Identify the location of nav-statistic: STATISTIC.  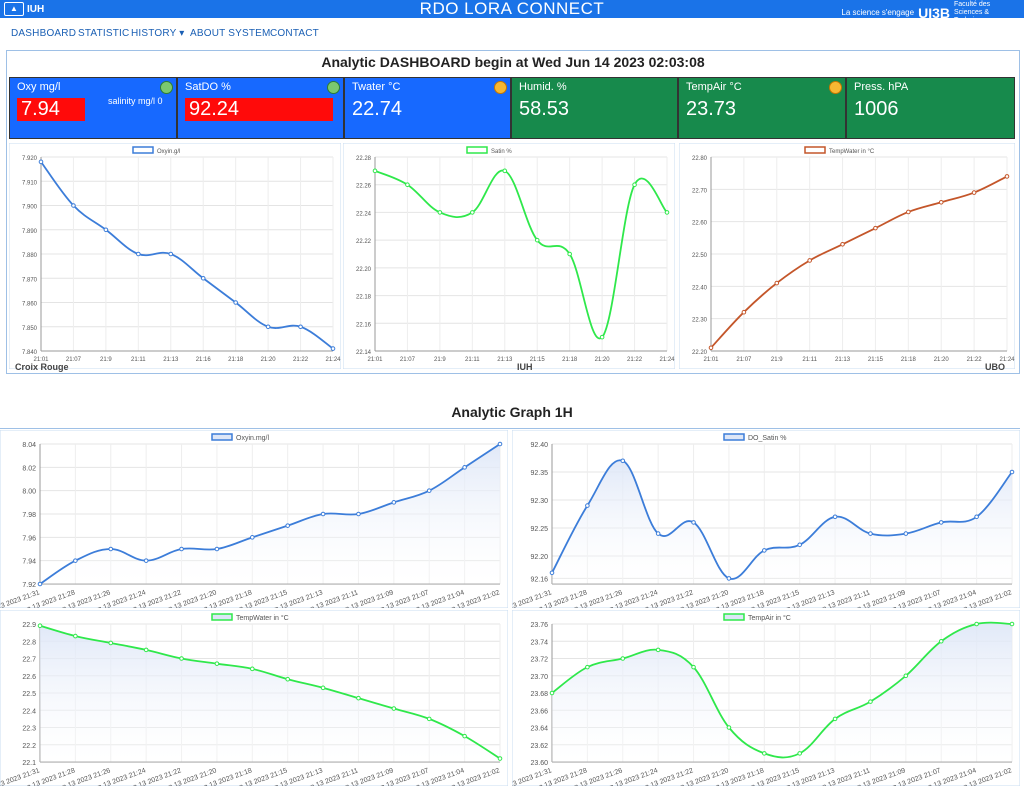
(103, 33).